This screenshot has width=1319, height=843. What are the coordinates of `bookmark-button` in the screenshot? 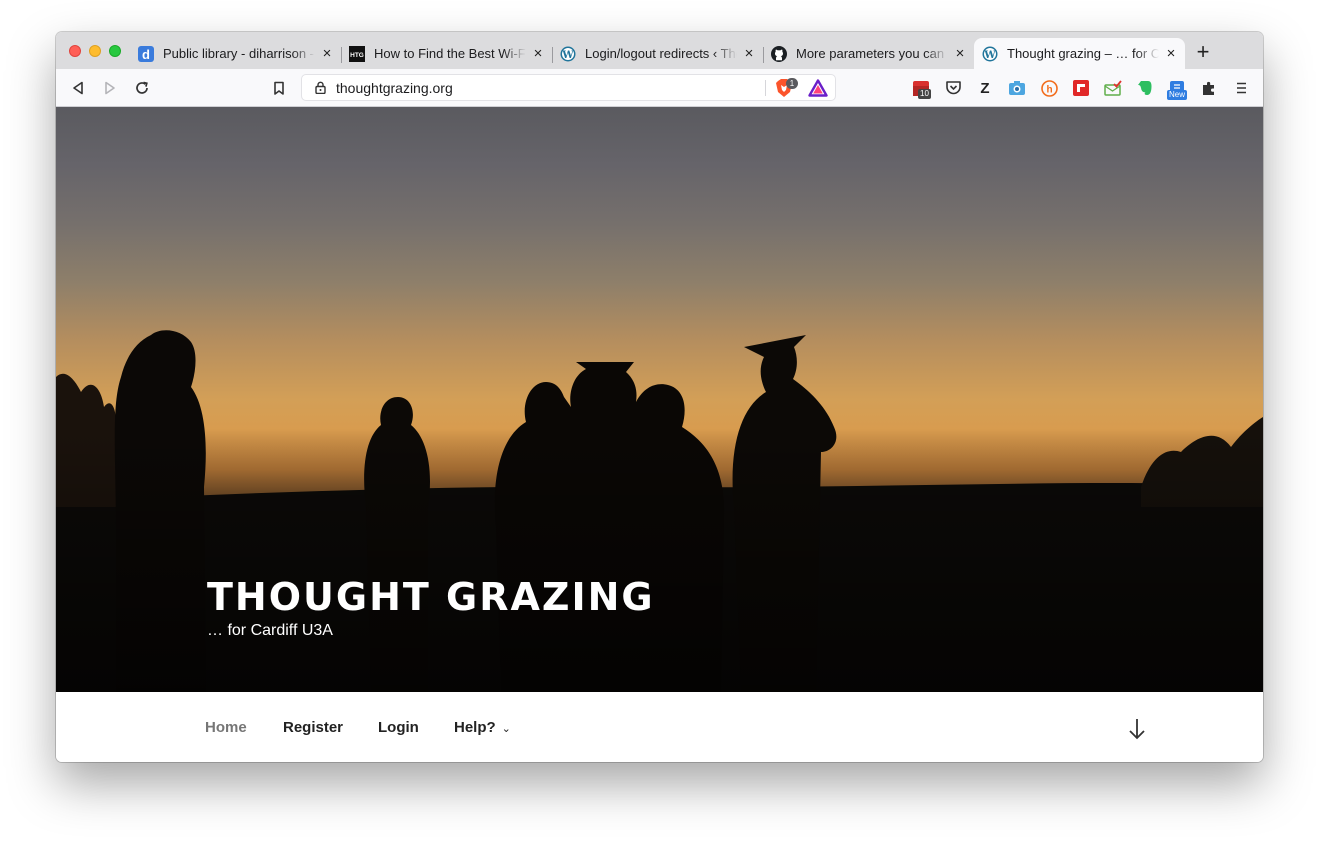 It's located at (279, 88).